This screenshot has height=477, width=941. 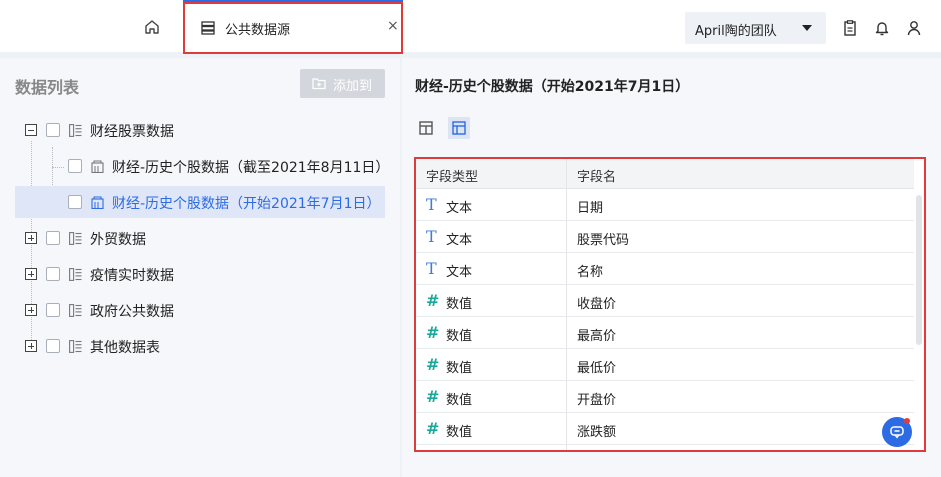 I want to click on field-name: 开盘价, so click(x=597, y=400).